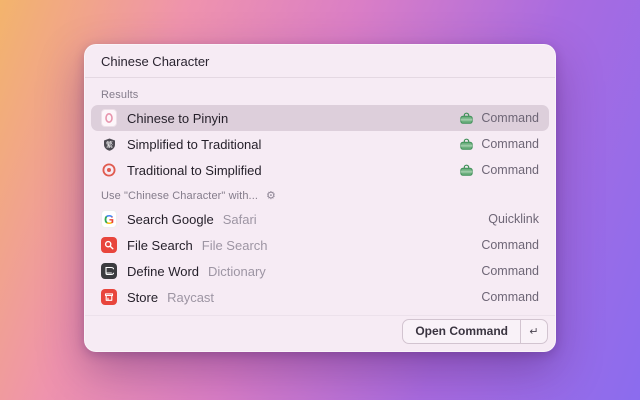  I want to click on list-item: Store Raycast Command, so click(320, 297).